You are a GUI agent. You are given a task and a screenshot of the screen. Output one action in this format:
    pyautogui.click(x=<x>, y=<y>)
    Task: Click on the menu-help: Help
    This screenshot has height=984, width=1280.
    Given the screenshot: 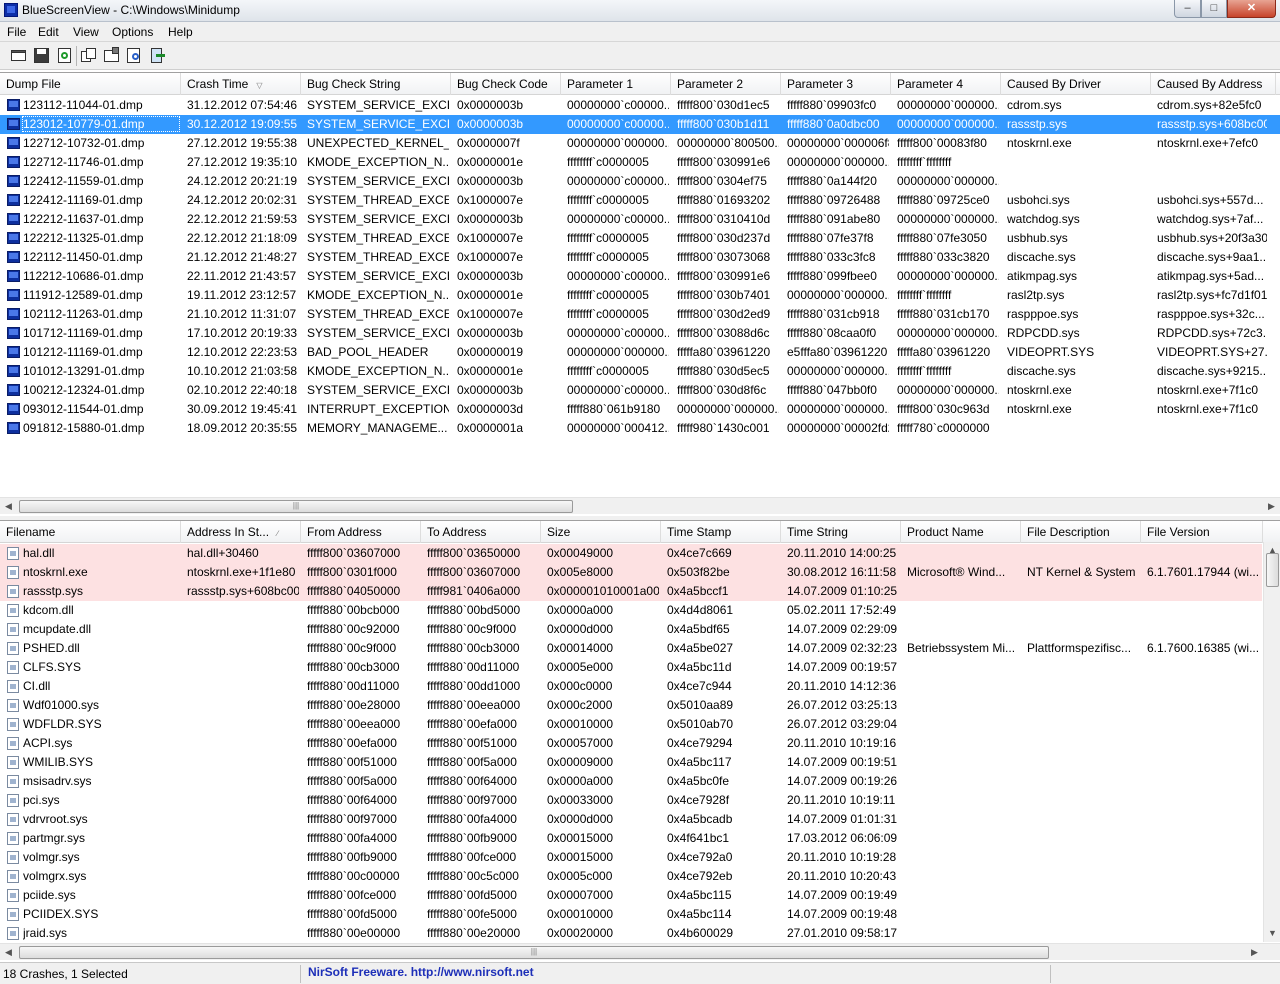 What is the action you would take?
    pyautogui.click(x=180, y=32)
    